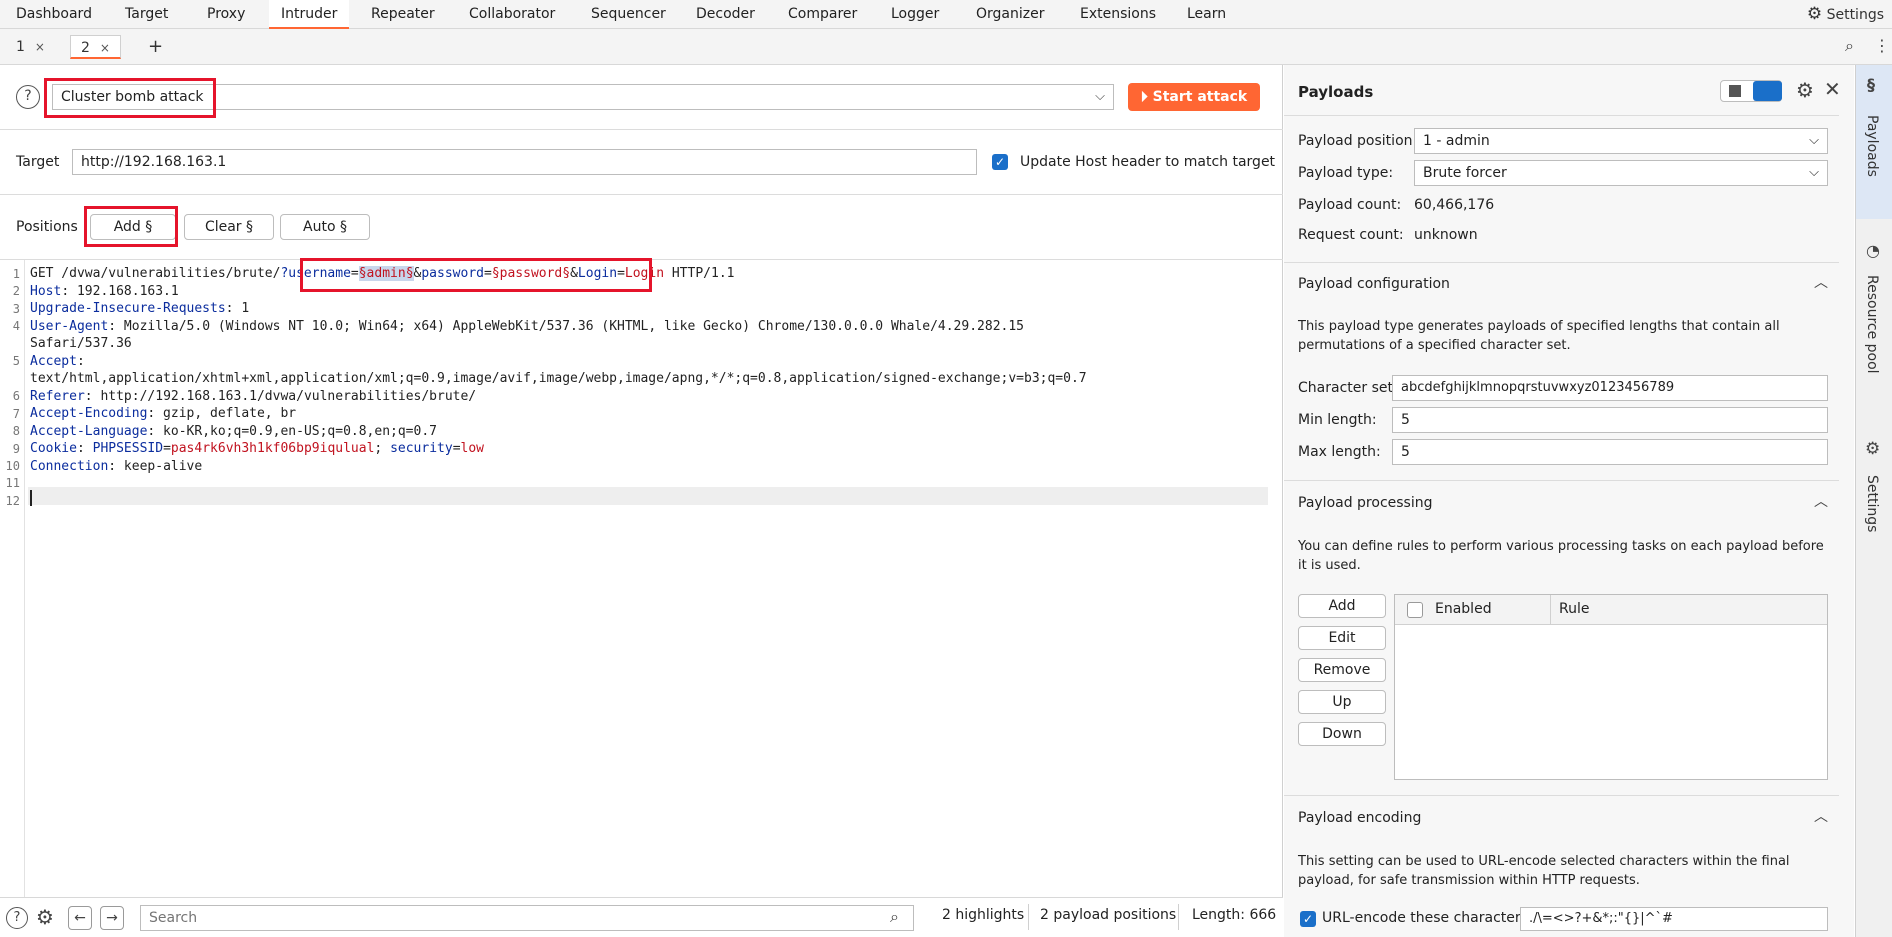  I want to click on col-rule: Rule, so click(1574, 609).